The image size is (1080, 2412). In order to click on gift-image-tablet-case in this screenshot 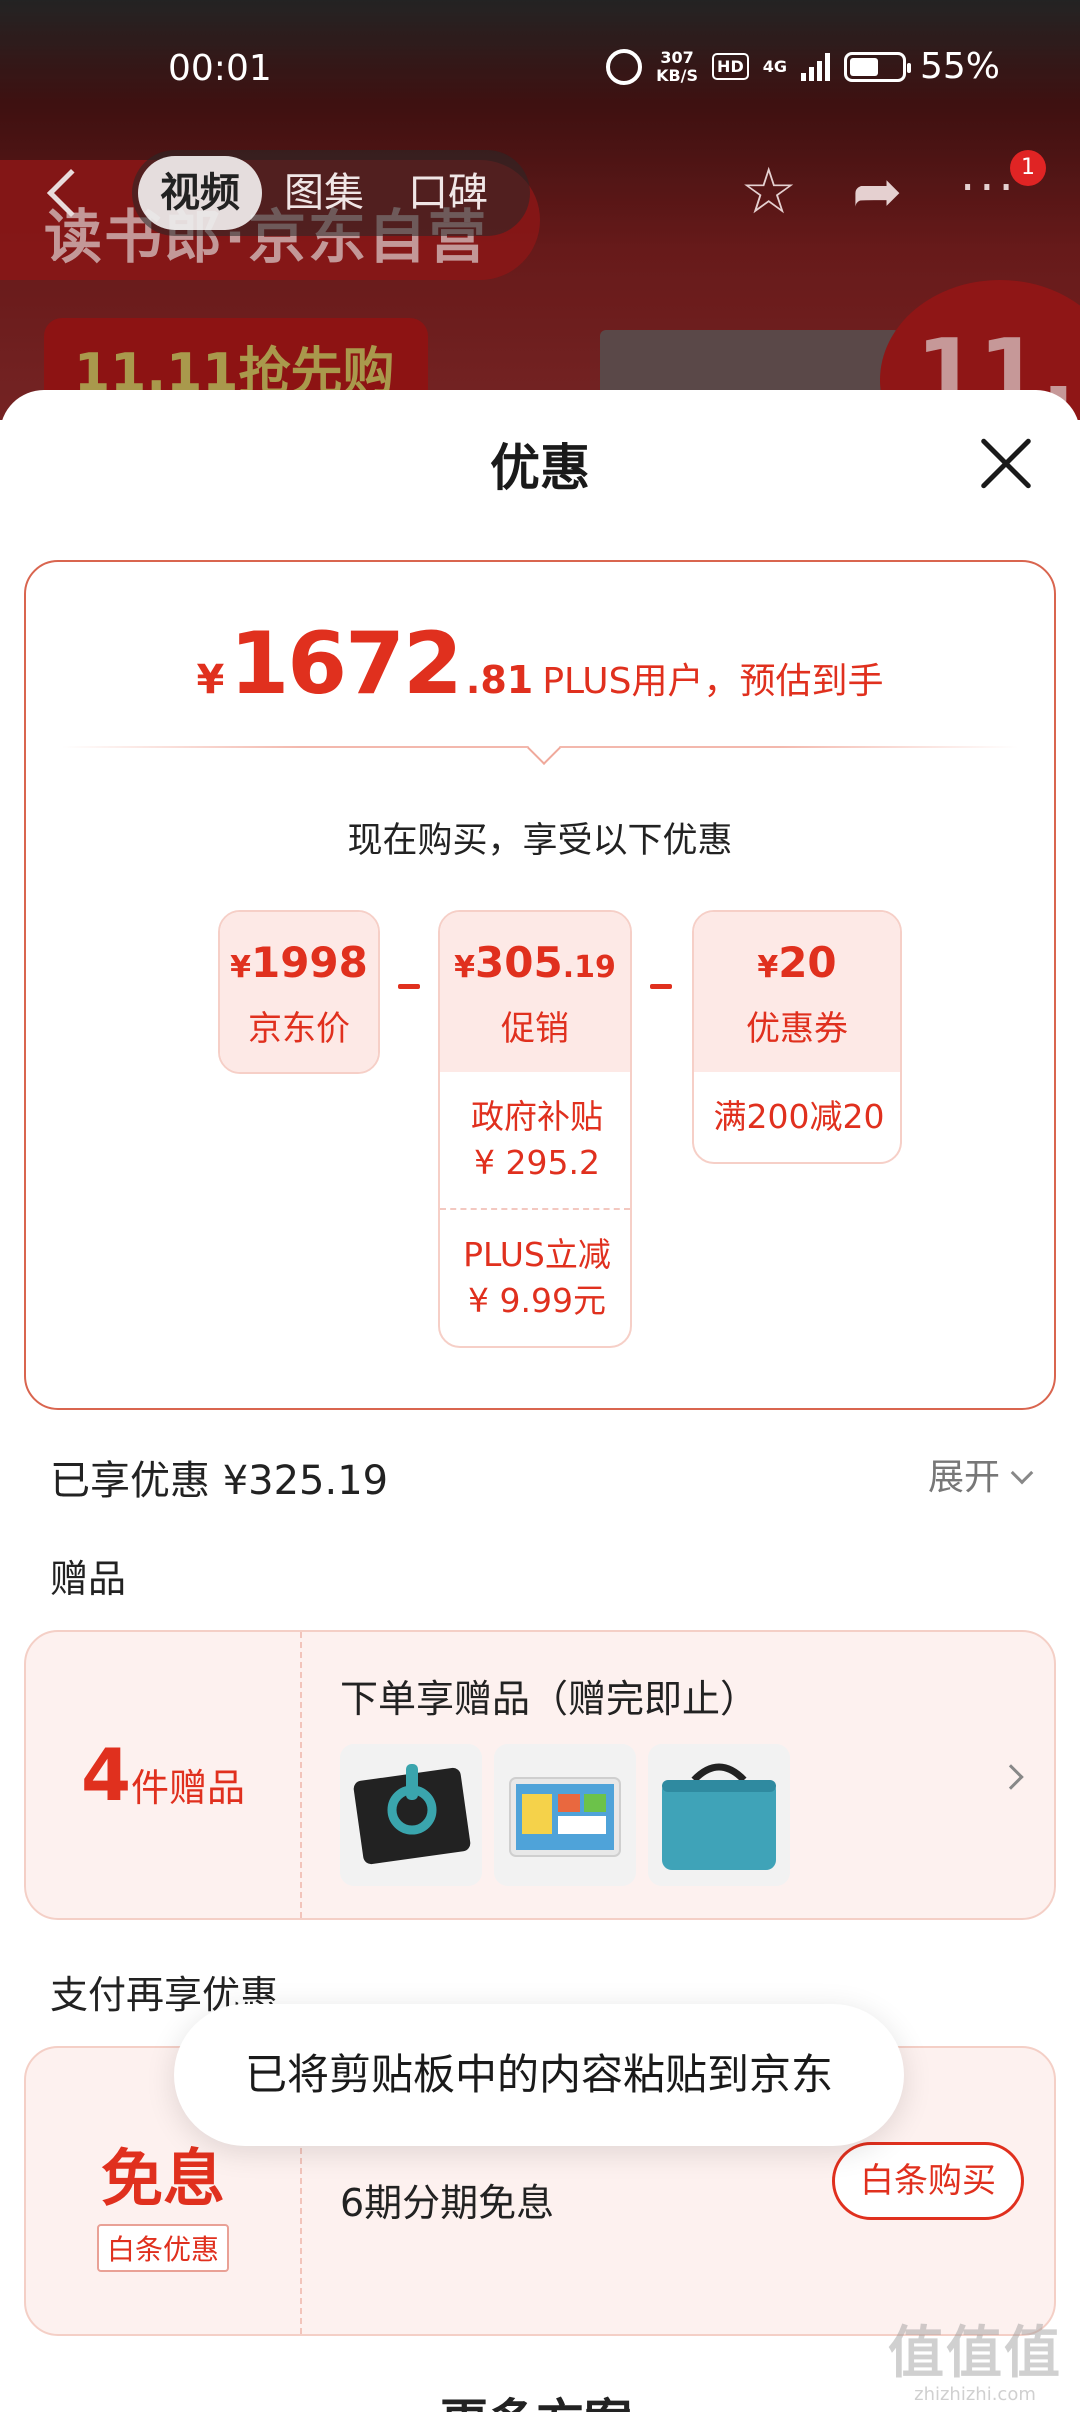, I will do `click(411, 1815)`.